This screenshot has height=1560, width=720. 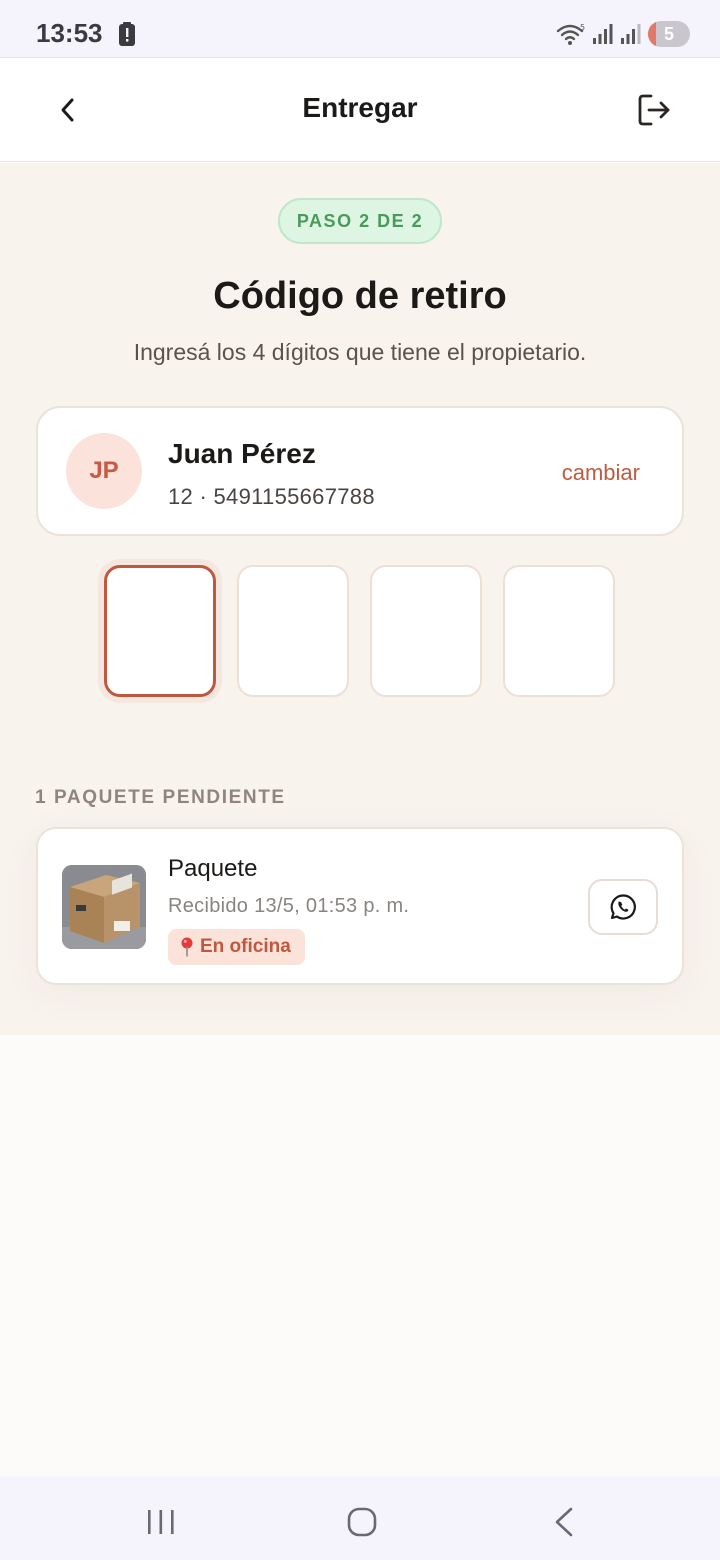 What do you see at coordinates (245, 946) in the screenshot?
I see `location-label: En oficina` at bounding box center [245, 946].